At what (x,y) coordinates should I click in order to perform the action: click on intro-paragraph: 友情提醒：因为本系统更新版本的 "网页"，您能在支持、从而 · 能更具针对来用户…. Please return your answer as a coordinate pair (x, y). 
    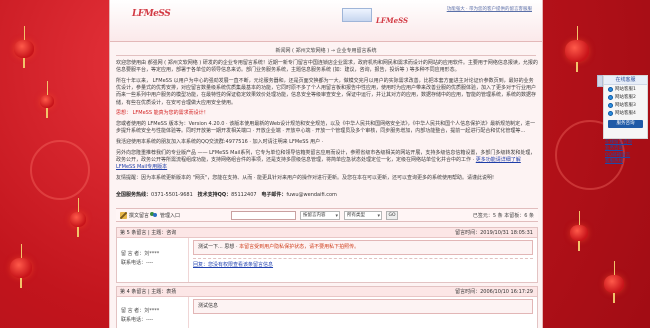
    Looking at the image, I should click on (305, 177).